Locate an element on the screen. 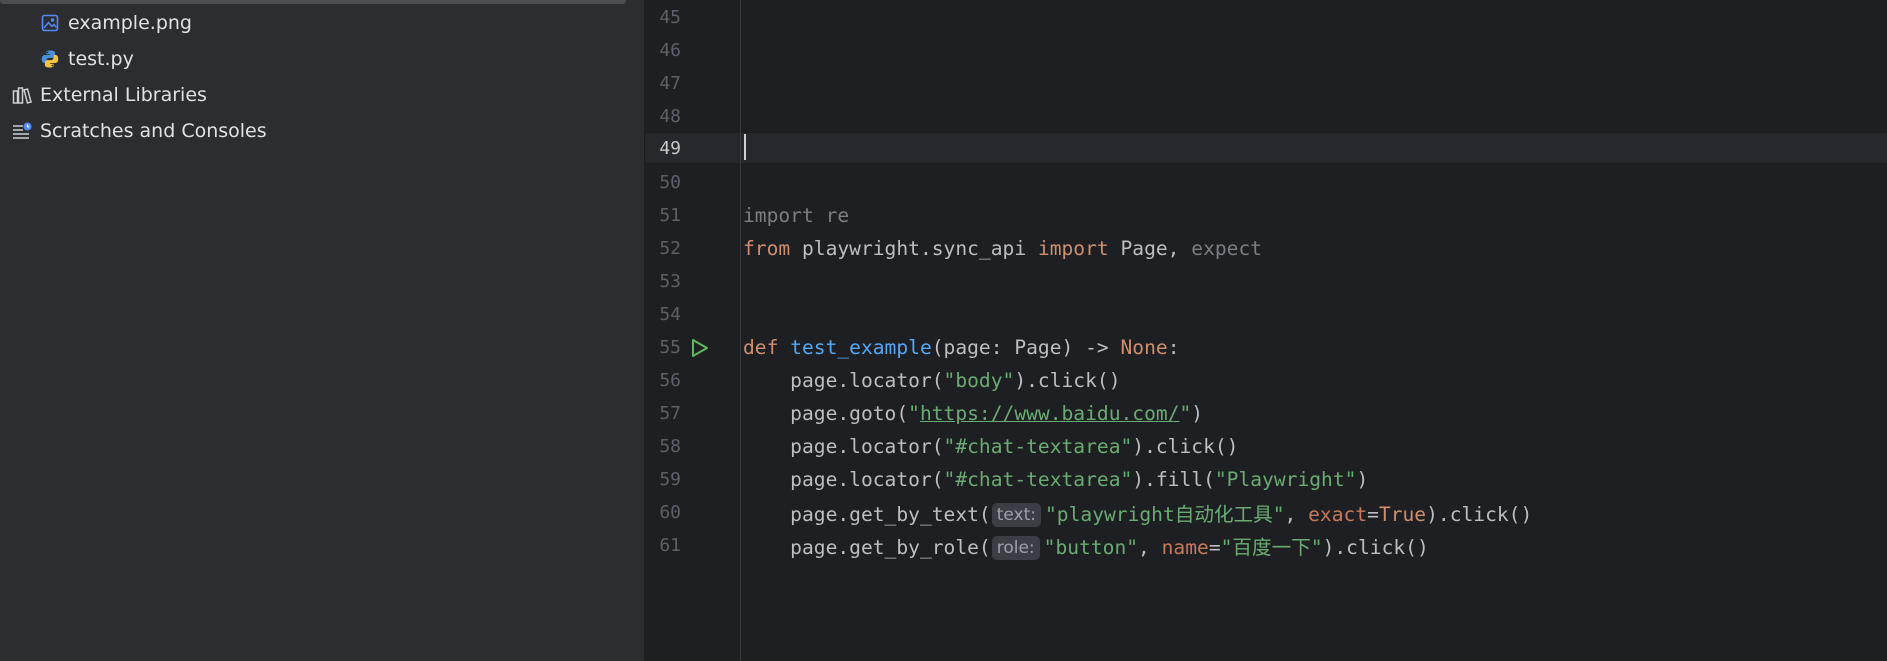 This screenshot has width=1887, height=661. code-text: import re is located at coordinates (796, 215).